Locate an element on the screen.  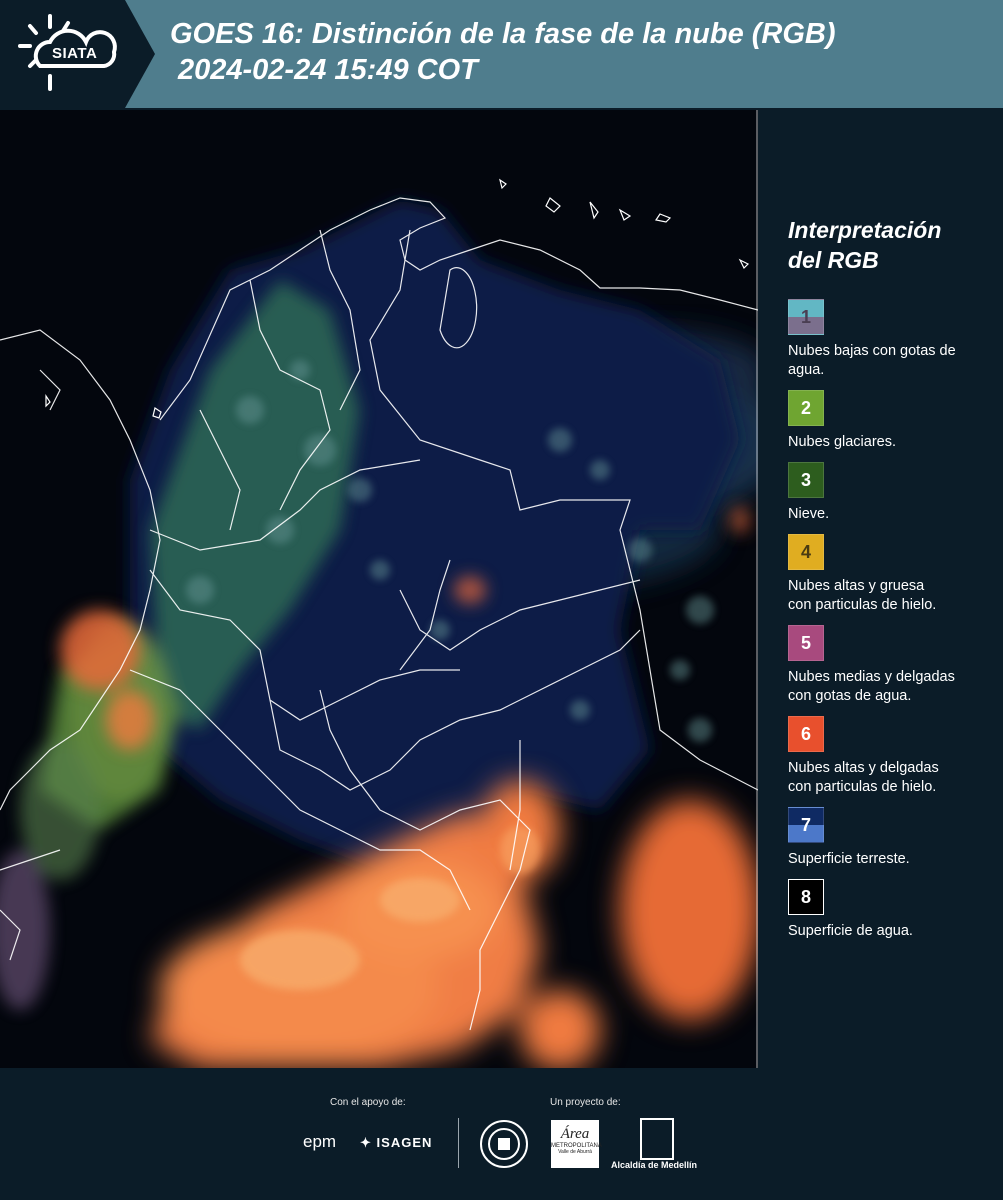
legend-swatch-2: 2 is located at coordinates (806, 408).